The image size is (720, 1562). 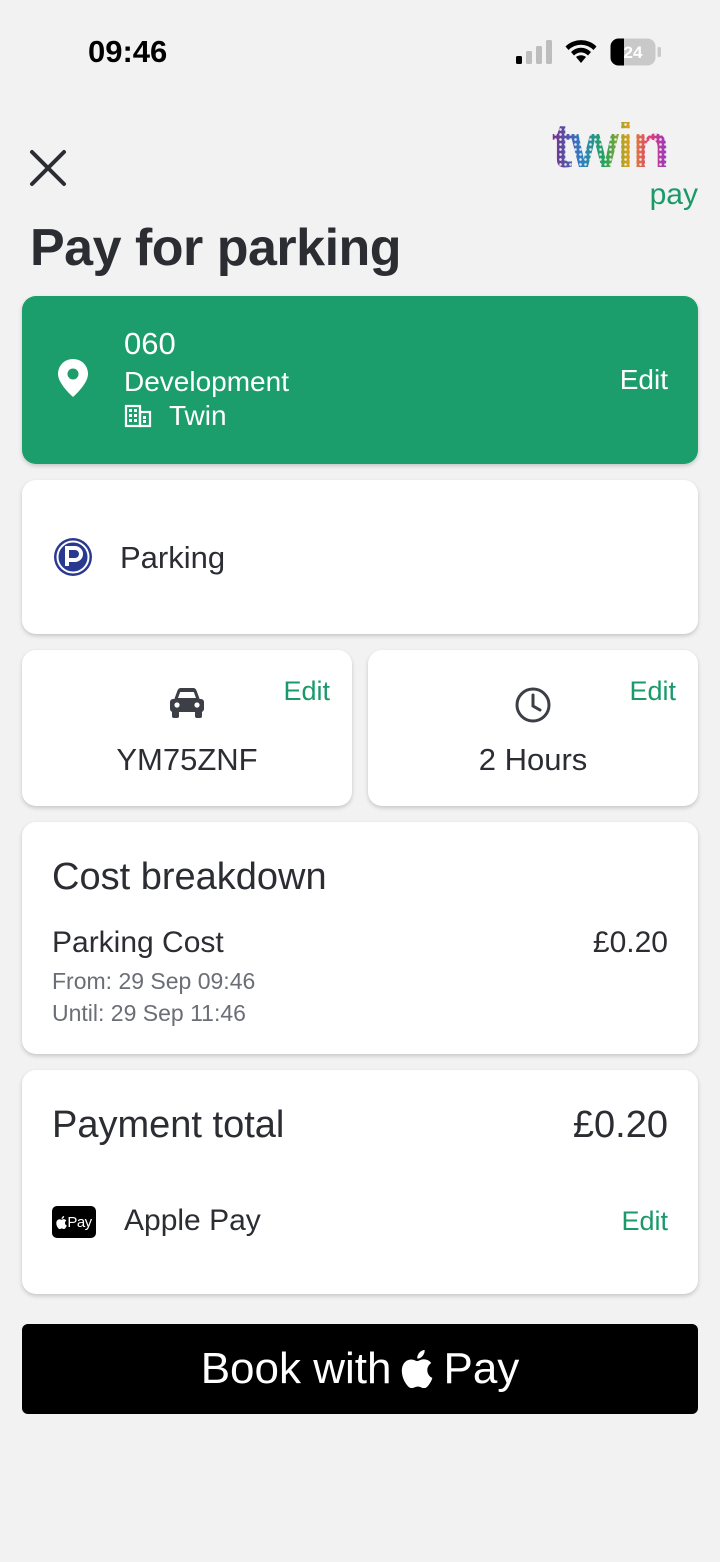 What do you see at coordinates (360, 50) in the screenshot?
I see `status-bar: 09:46 24` at bounding box center [360, 50].